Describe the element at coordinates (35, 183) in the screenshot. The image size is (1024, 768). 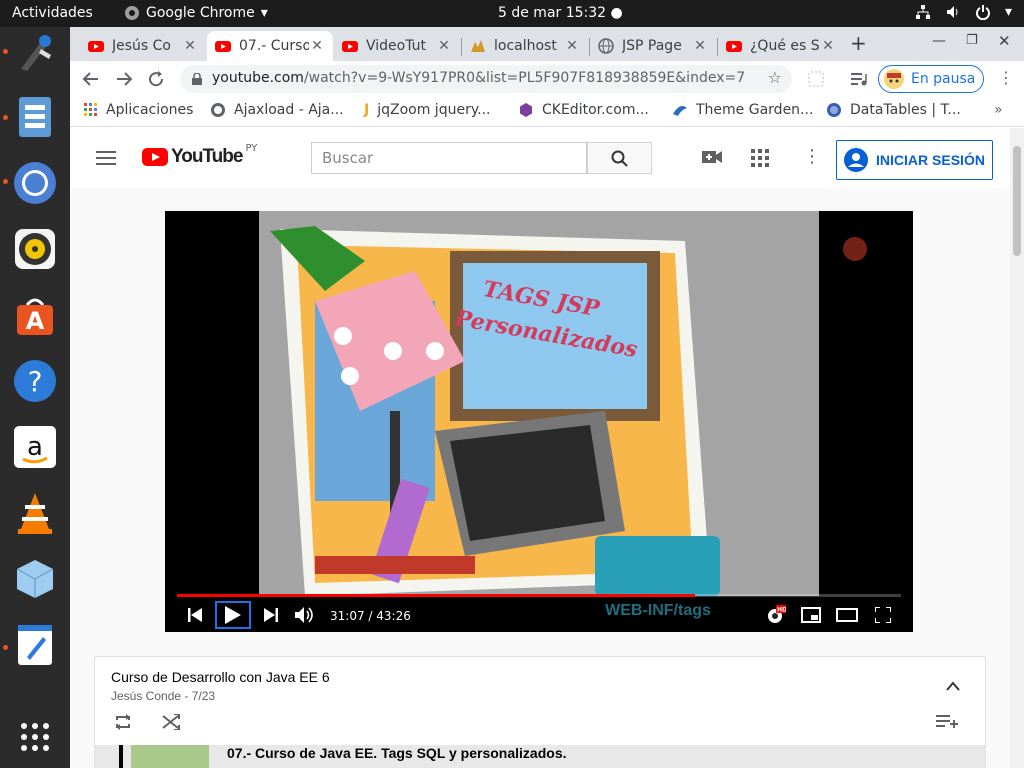
I see `dock-chromium` at that location.